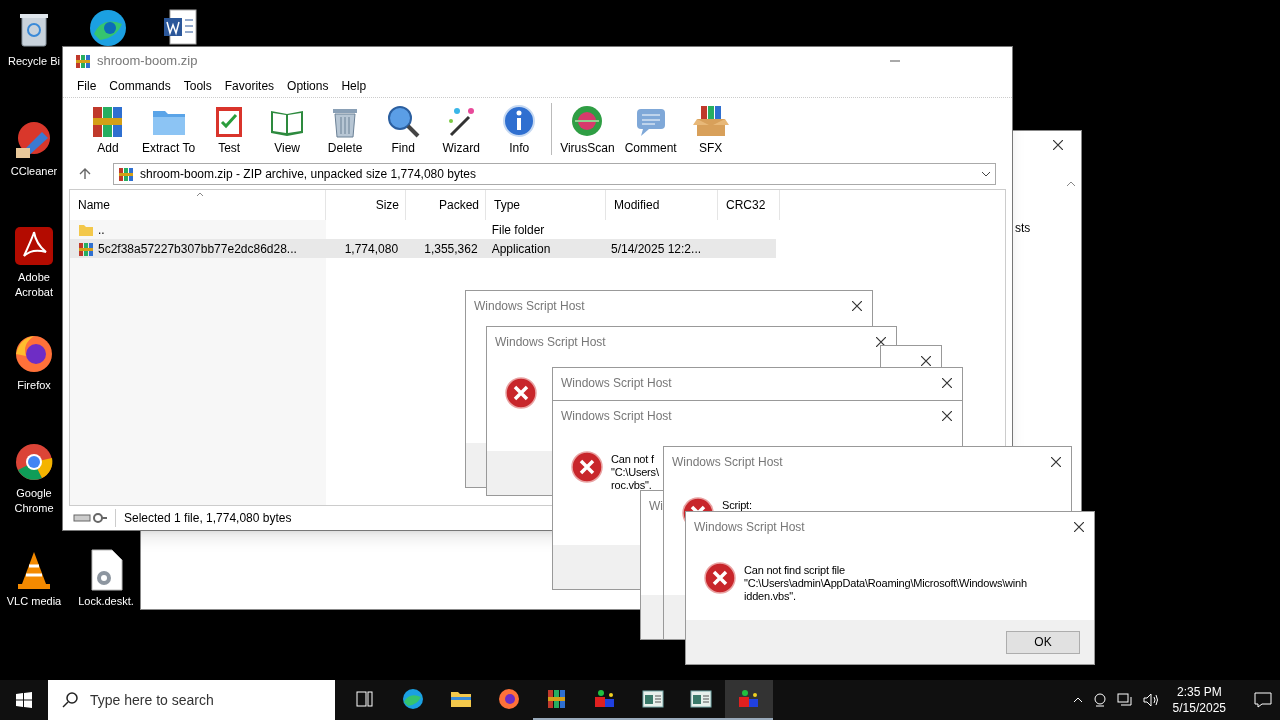 This screenshot has width=1280, height=720. Describe the element at coordinates (403, 121) in the screenshot. I see `magnifier-icon` at that location.